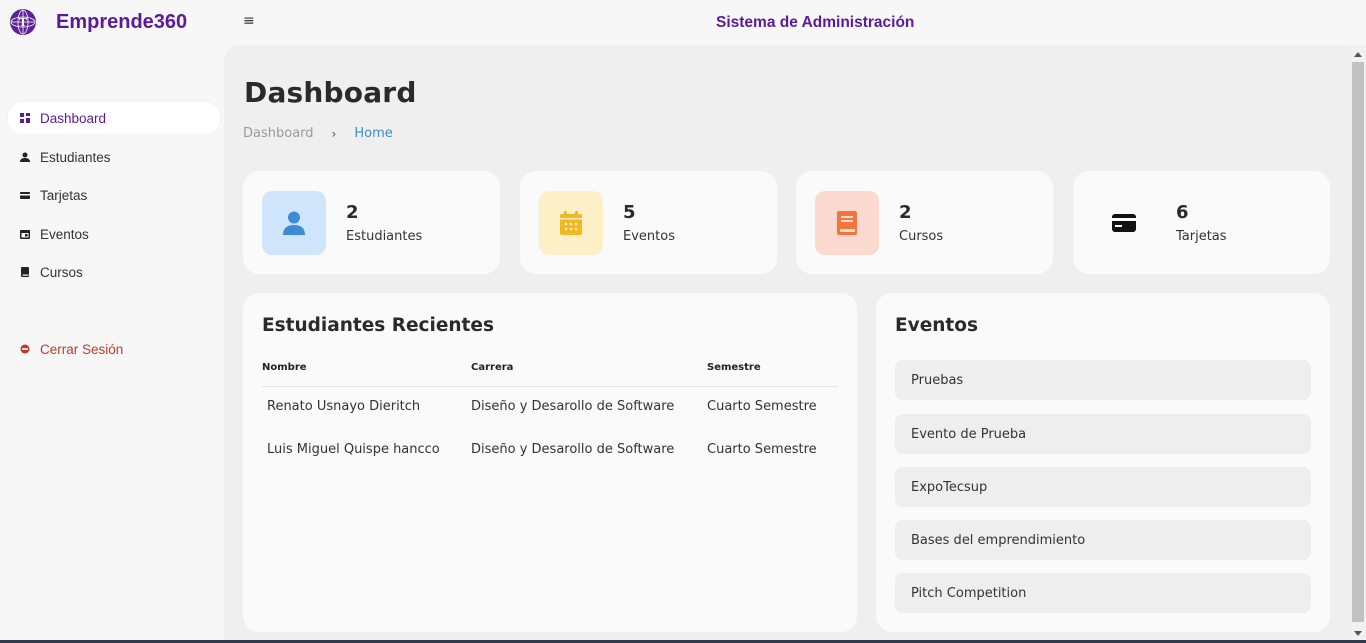  Describe the element at coordinates (1201, 236) in the screenshot. I see `stat-label: Tarjetas` at that location.